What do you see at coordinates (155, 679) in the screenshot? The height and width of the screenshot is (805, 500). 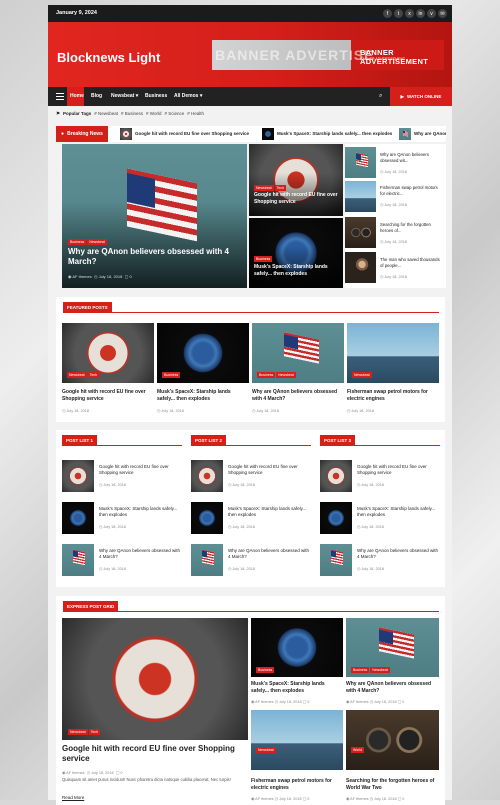 I see `express-main-image: Newsbeat Tech` at bounding box center [155, 679].